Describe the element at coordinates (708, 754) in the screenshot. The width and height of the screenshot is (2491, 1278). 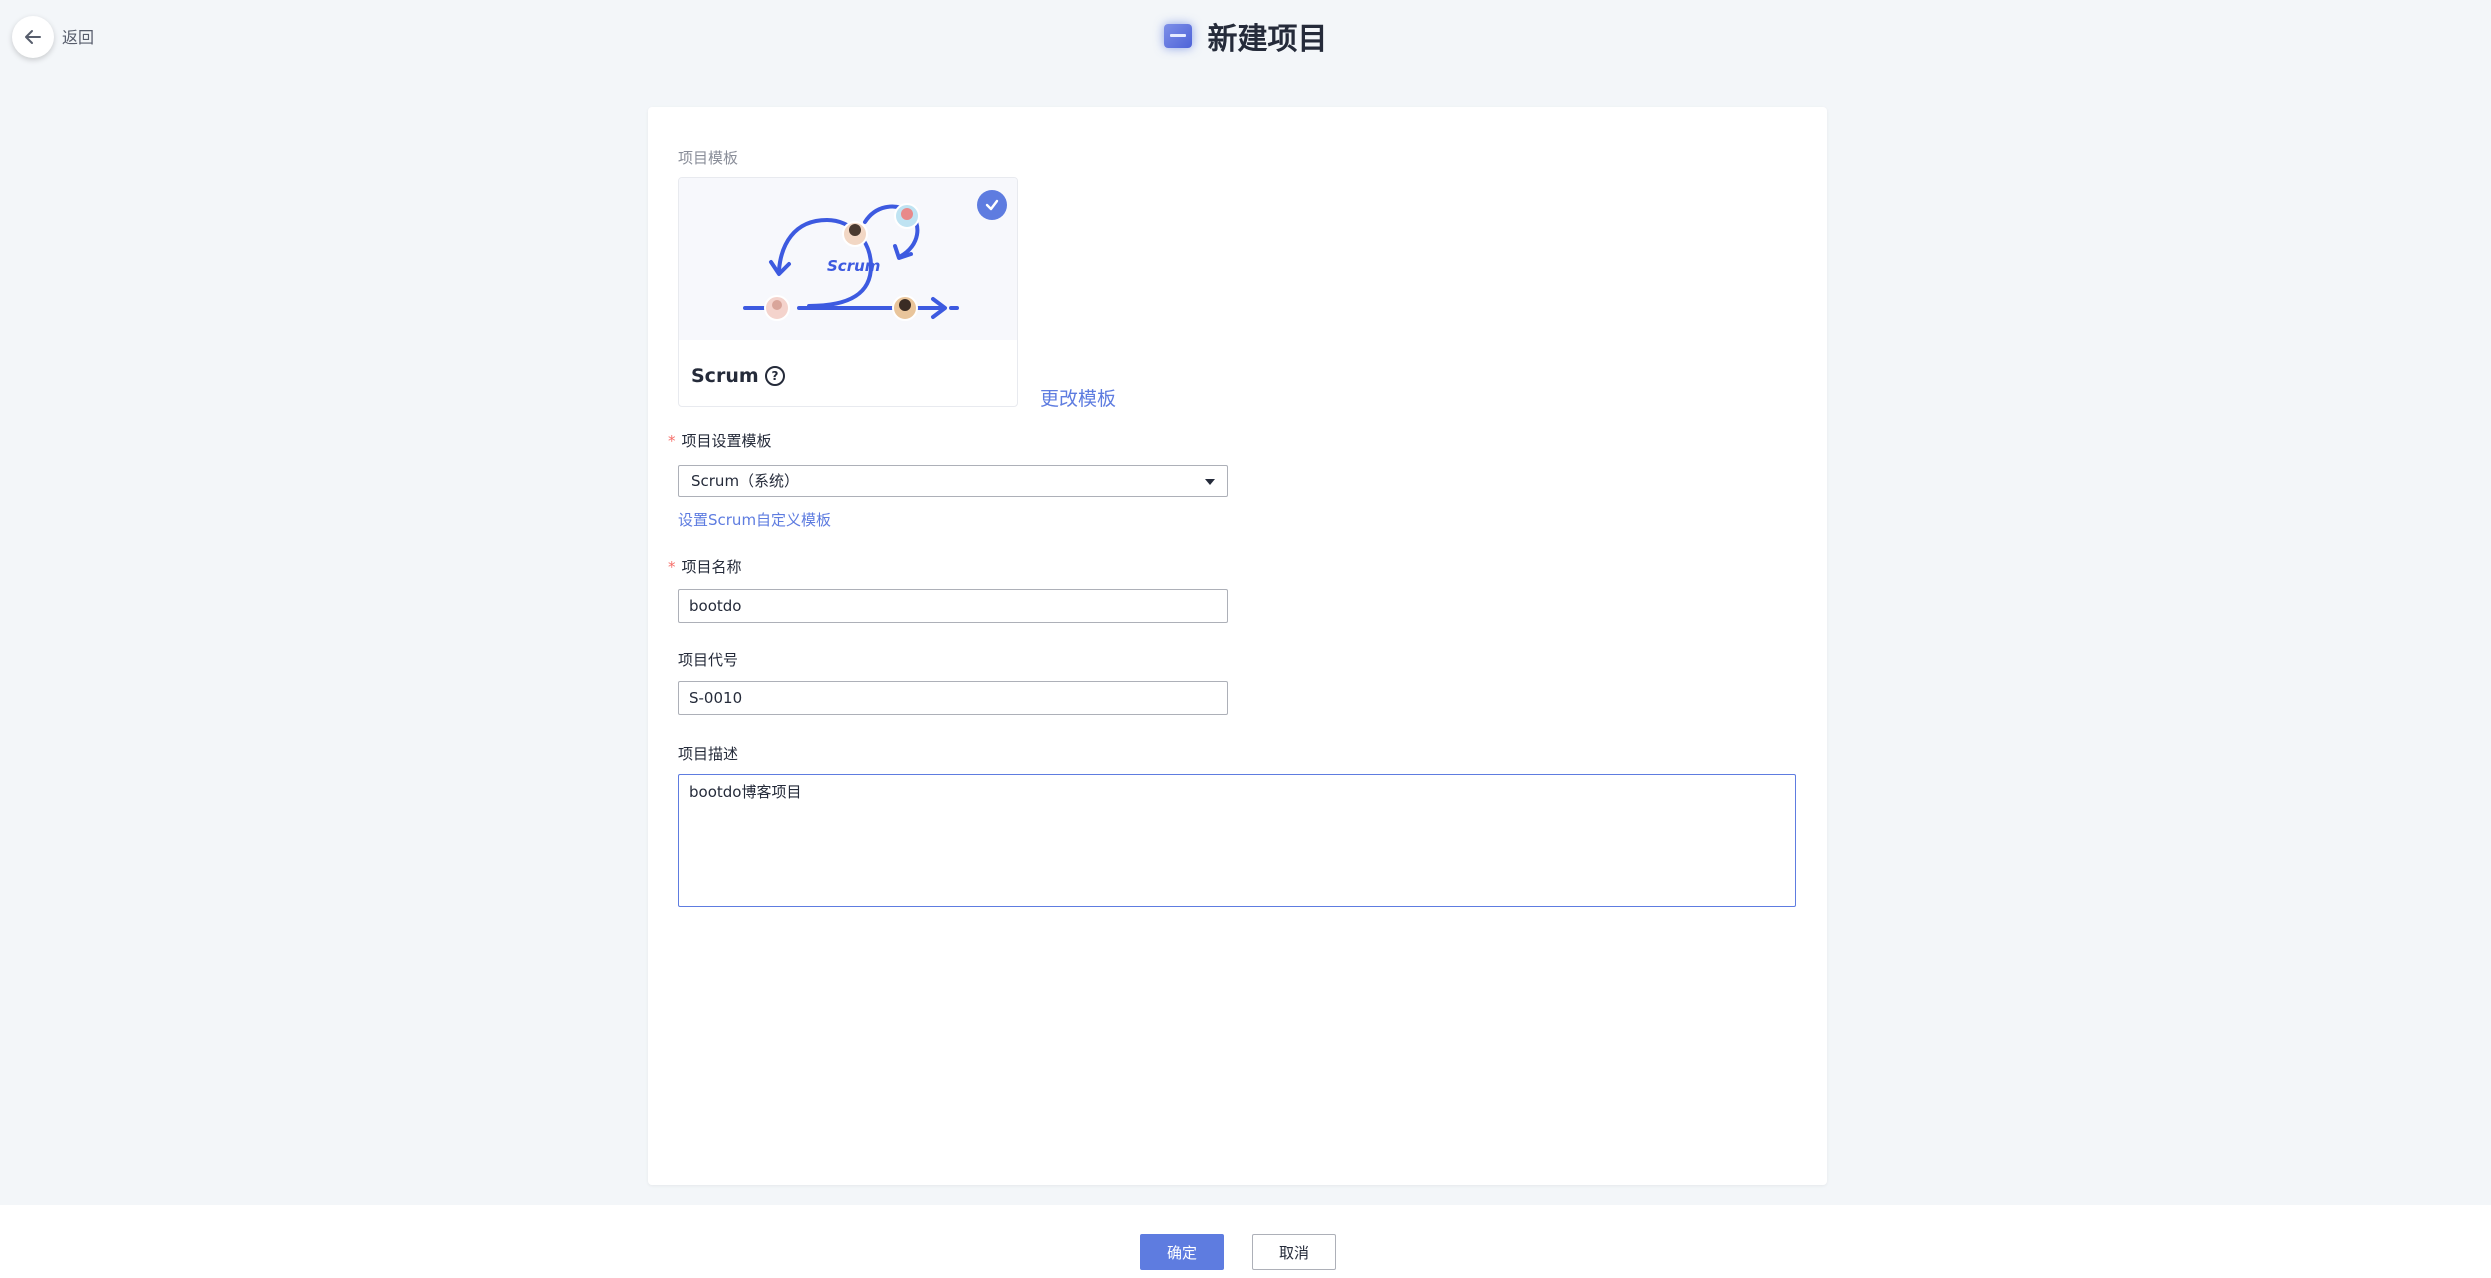
I see `project-desc-label: 项目描述` at that location.